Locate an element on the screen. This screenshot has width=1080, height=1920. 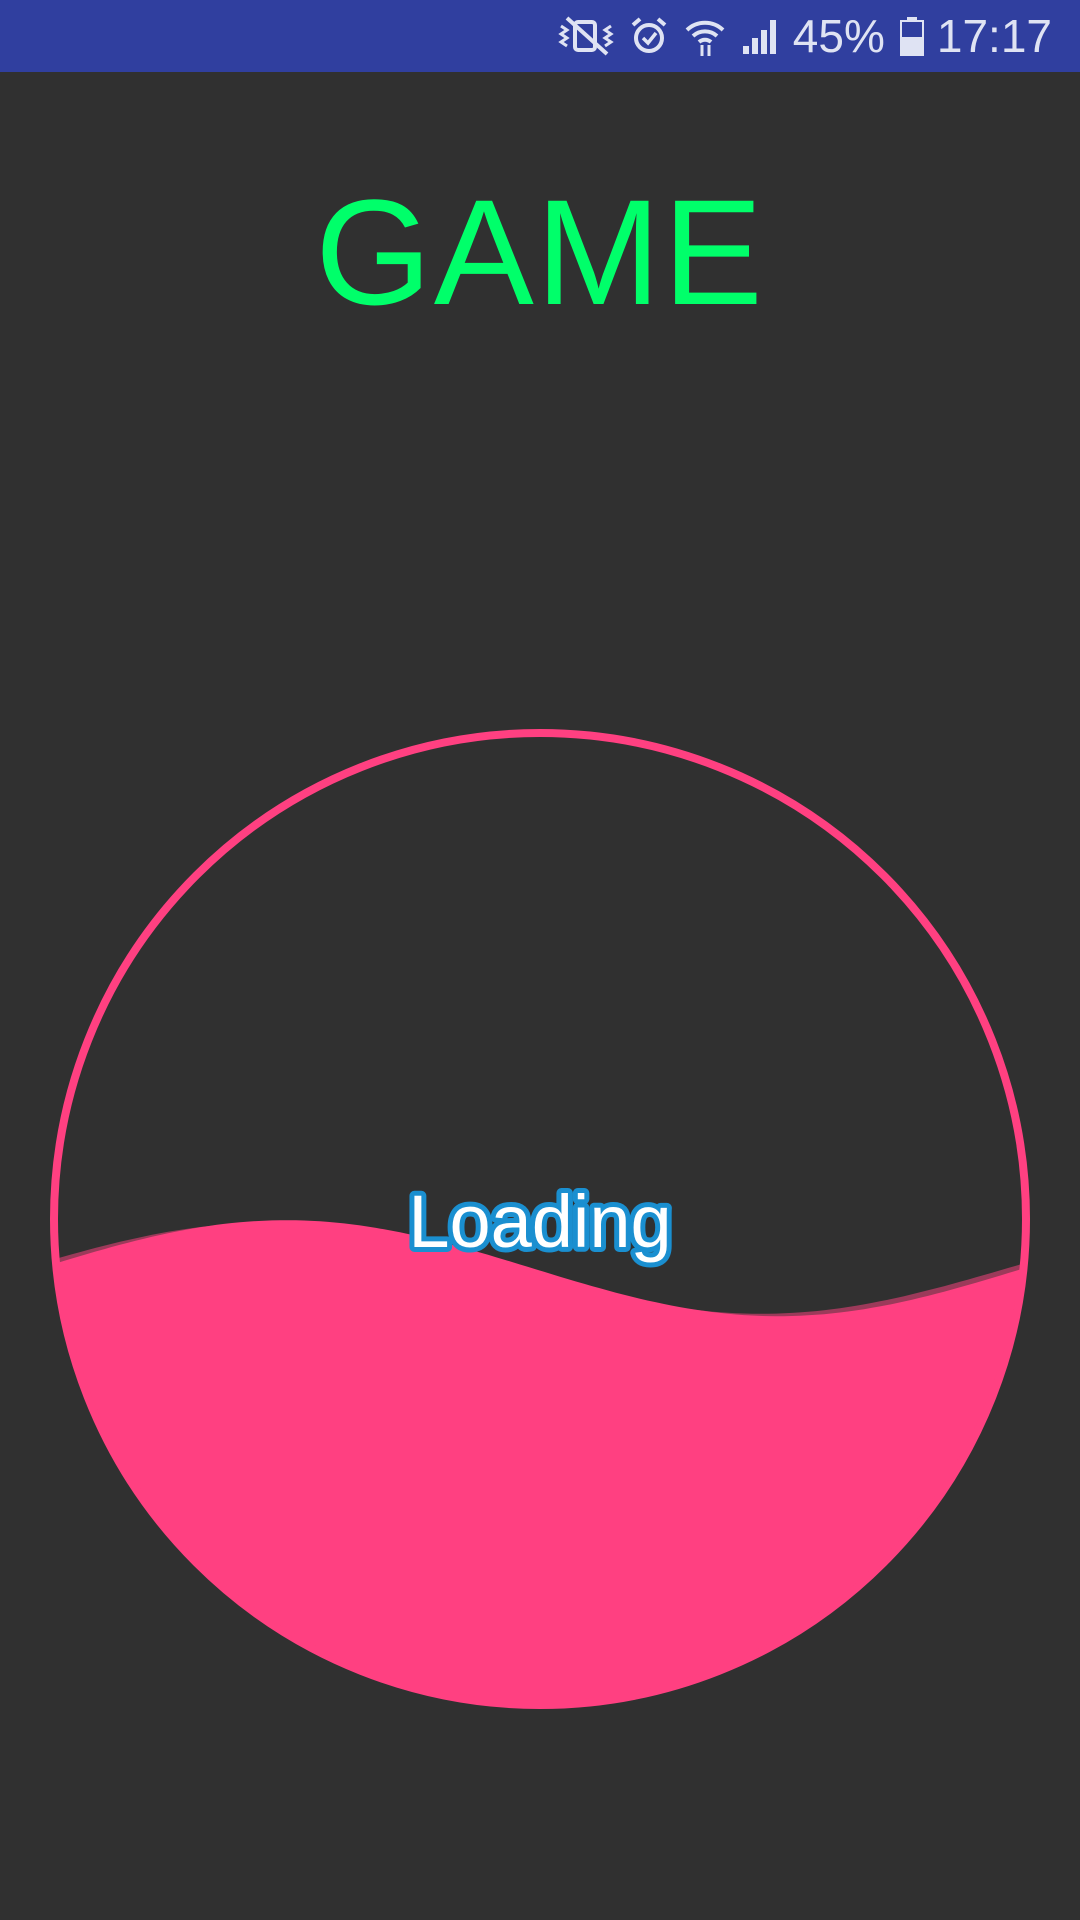
loading-label: Loading is located at coordinates (539, 1221).